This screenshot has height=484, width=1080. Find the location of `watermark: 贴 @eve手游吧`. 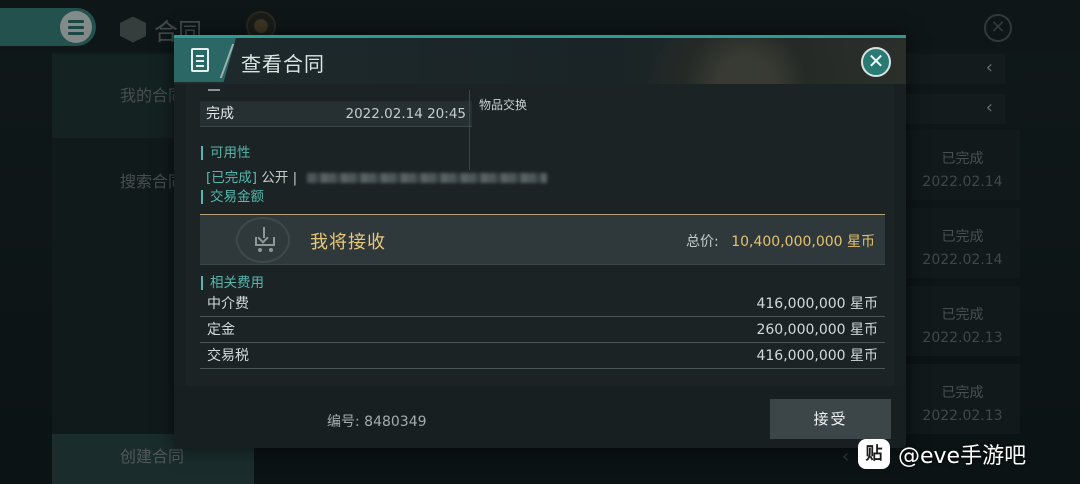

watermark: 贴 @eve手游吧 is located at coordinates (942, 454).